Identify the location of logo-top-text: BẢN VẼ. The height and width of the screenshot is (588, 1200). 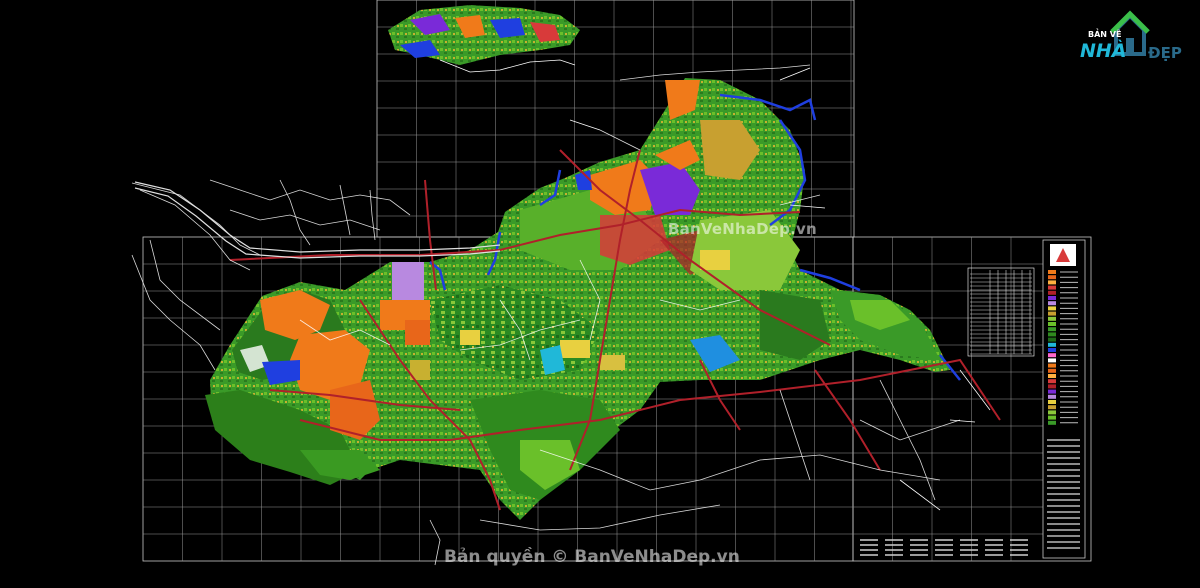
(1105, 34).